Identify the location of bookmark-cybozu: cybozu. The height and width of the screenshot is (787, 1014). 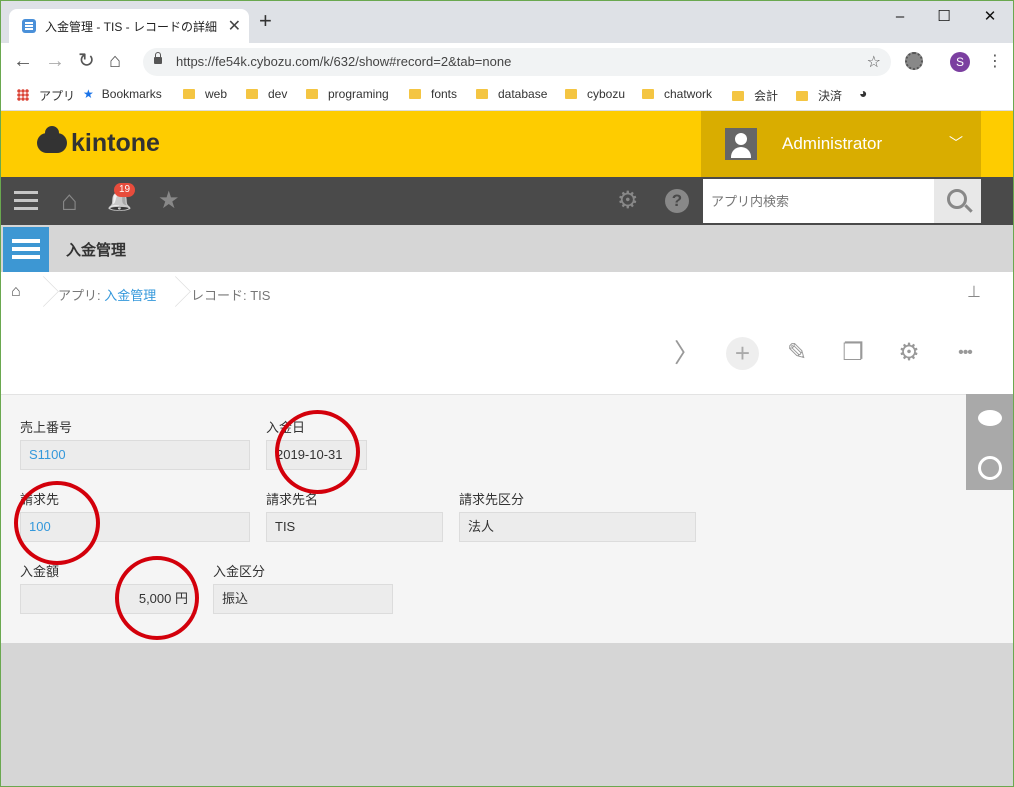
(595, 94).